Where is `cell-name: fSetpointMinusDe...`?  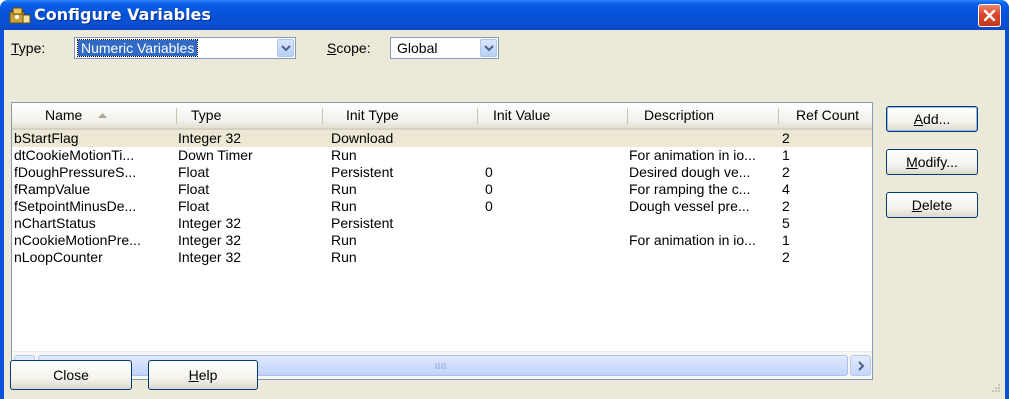
cell-name: fSetpointMinusDe... is located at coordinates (75, 206).